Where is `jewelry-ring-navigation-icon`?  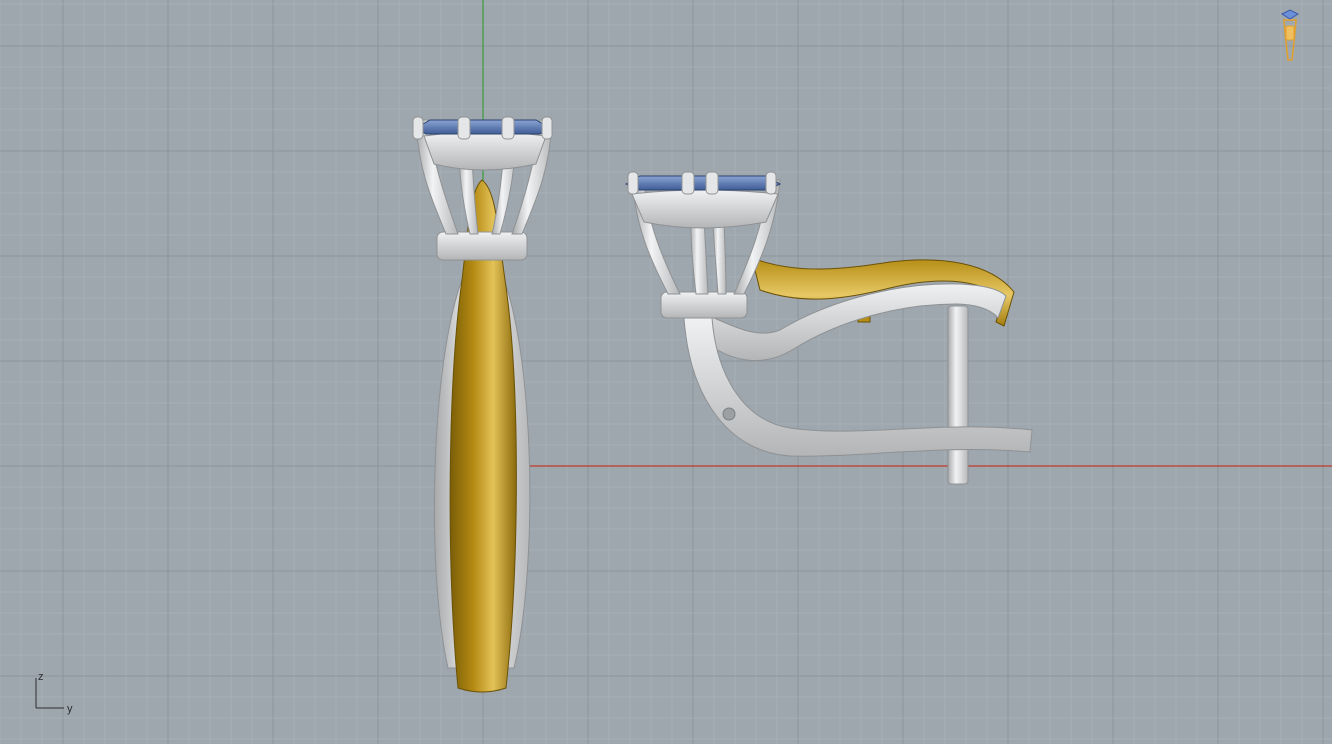
jewelry-ring-navigation-icon is located at coordinates (1290, 35).